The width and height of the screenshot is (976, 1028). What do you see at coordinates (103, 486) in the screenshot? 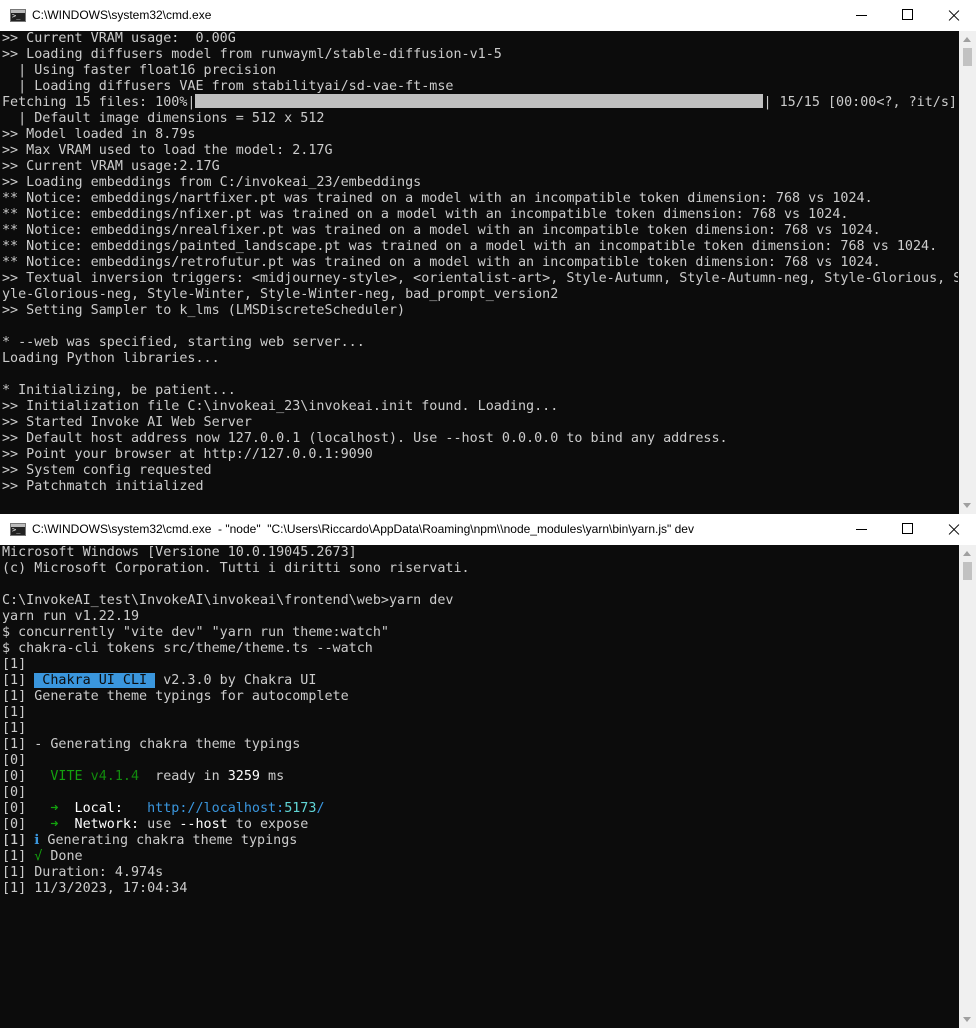
I see `console-line: >> Patchmatch initialized` at bounding box center [103, 486].